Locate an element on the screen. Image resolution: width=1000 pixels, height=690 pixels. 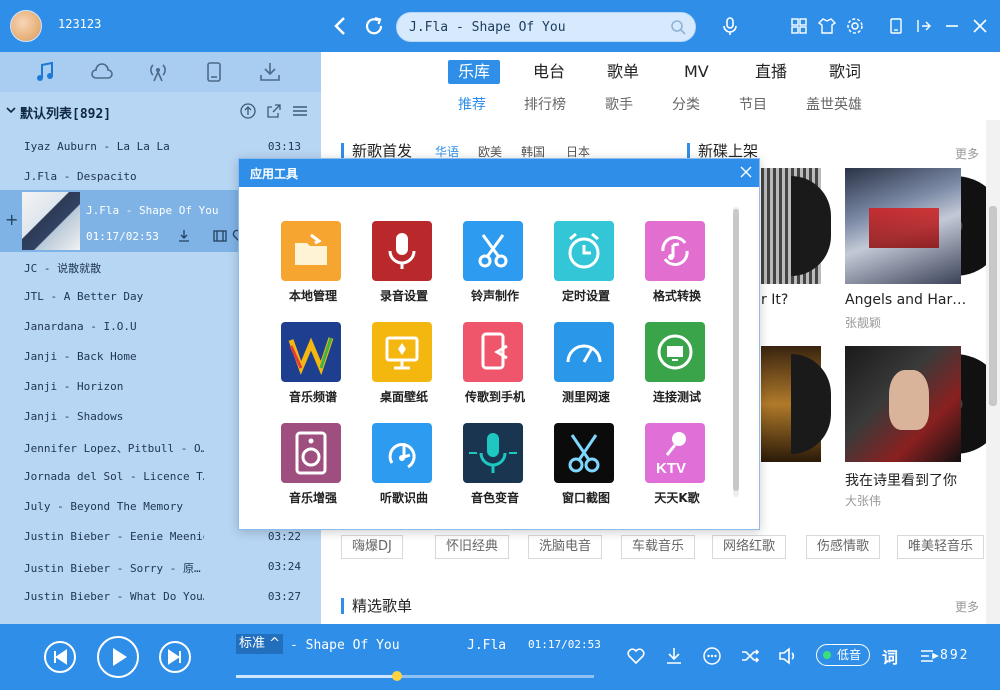
device-icon is located at coordinates (214, 72).